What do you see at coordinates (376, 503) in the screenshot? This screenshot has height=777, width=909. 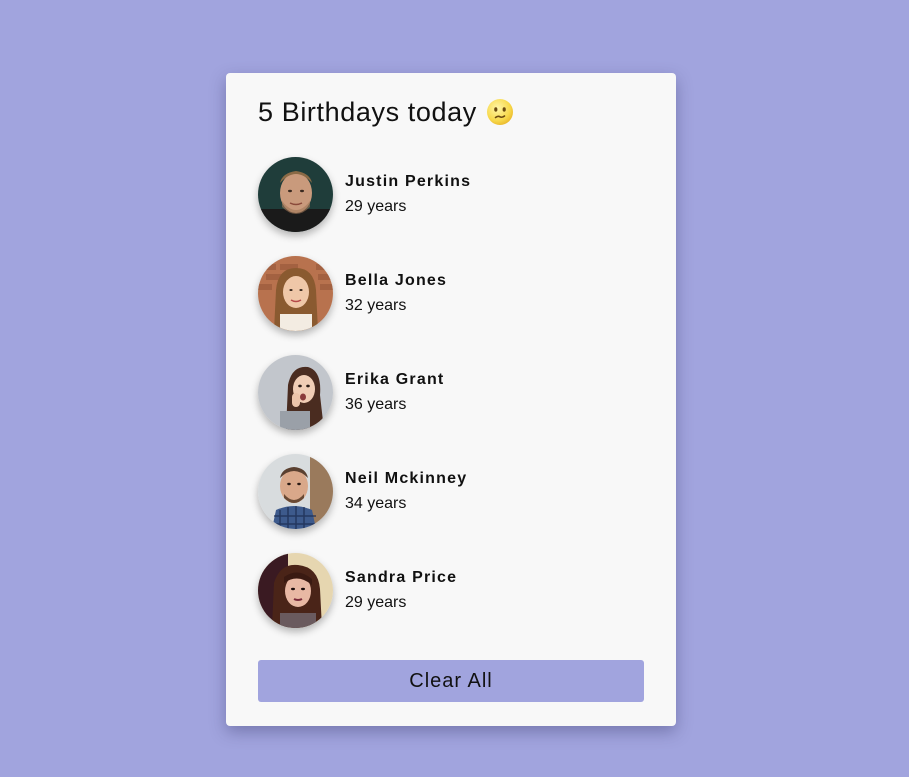 I see `person-age: 34 years` at bounding box center [376, 503].